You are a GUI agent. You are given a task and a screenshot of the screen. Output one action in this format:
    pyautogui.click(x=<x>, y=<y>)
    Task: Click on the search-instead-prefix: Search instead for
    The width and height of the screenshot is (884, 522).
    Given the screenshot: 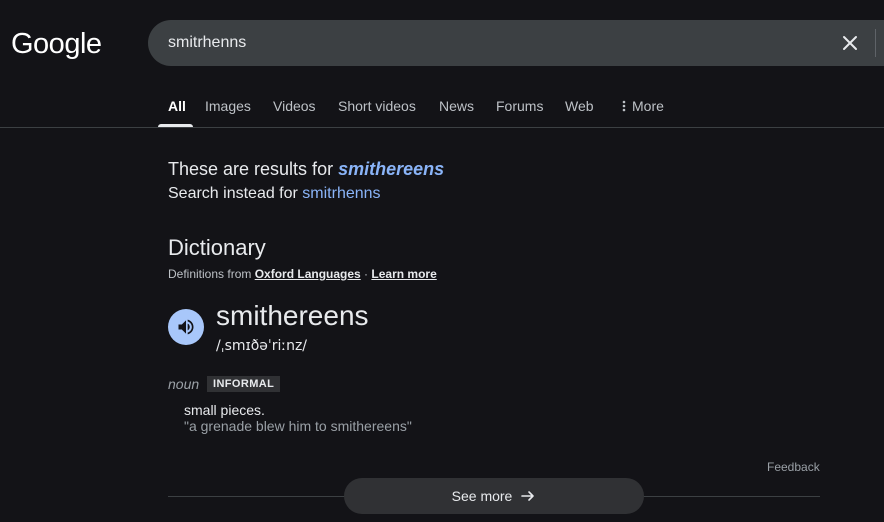 What is the action you would take?
    pyautogui.click(x=235, y=193)
    